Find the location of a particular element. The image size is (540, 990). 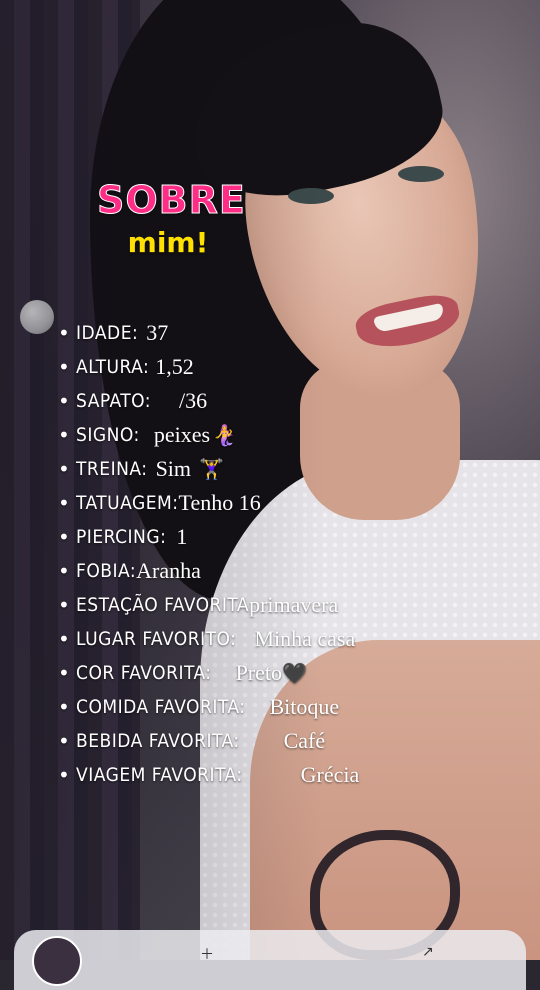

item-value: 1 is located at coordinates (182, 536).